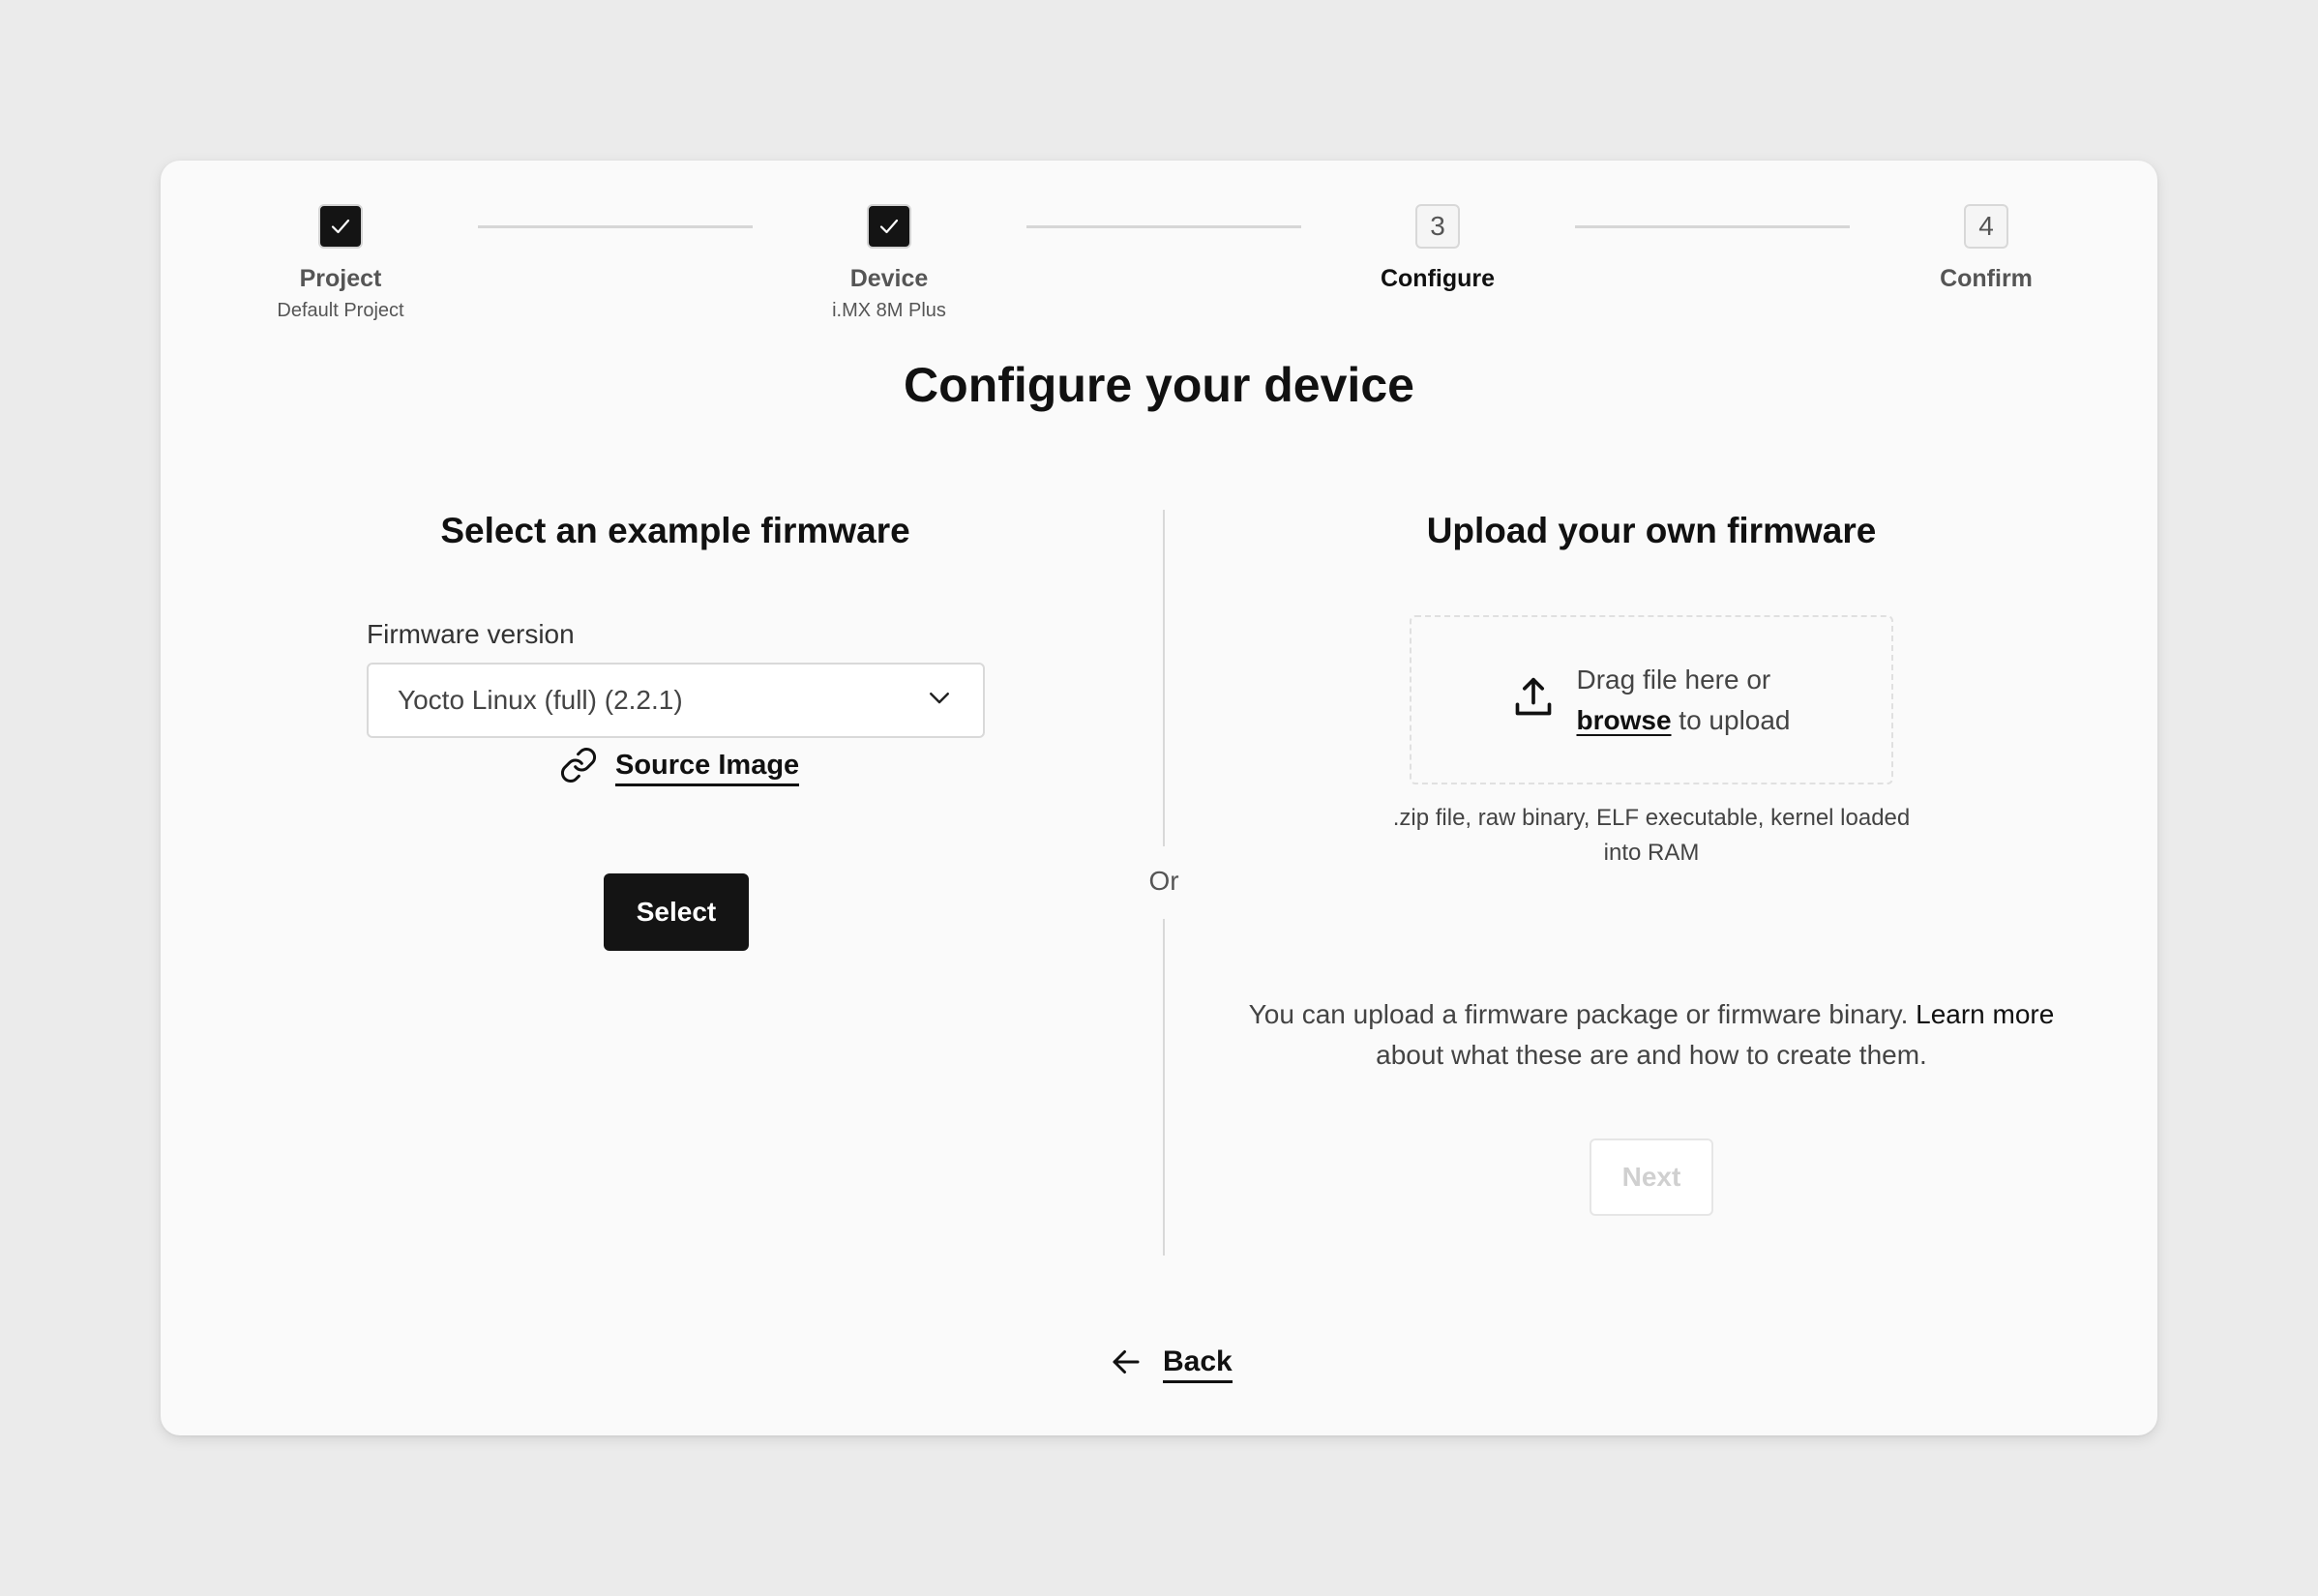  What do you see at coordinates (1731, 719) in the screenshot?
I see `dropzone-line2-rest: to upload` at bounding box center [1731, 719].